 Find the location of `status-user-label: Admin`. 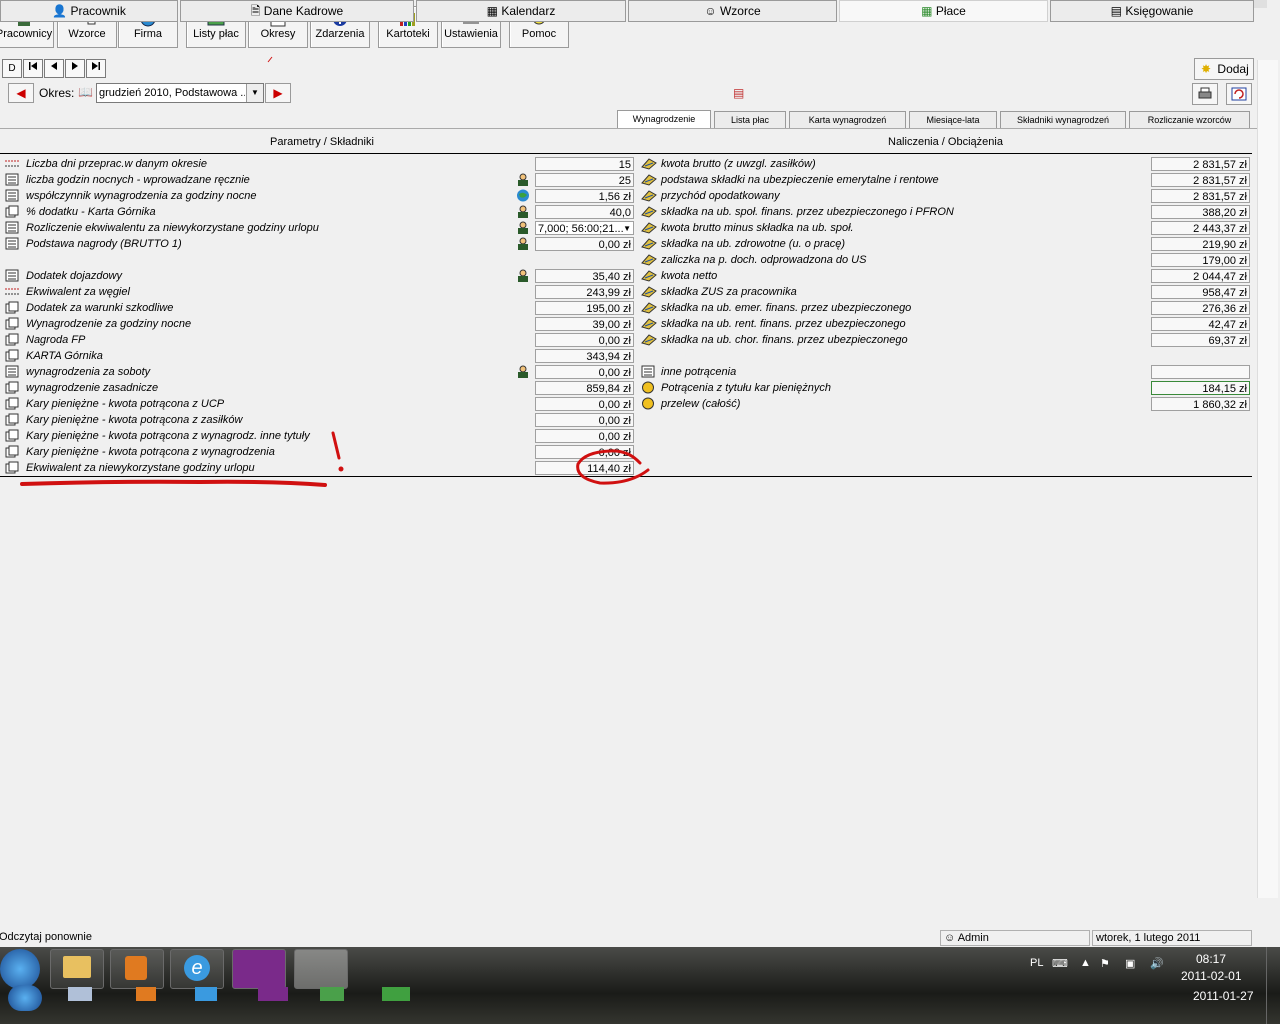

status-user-label: Admin is located at coordinates (973, 938).